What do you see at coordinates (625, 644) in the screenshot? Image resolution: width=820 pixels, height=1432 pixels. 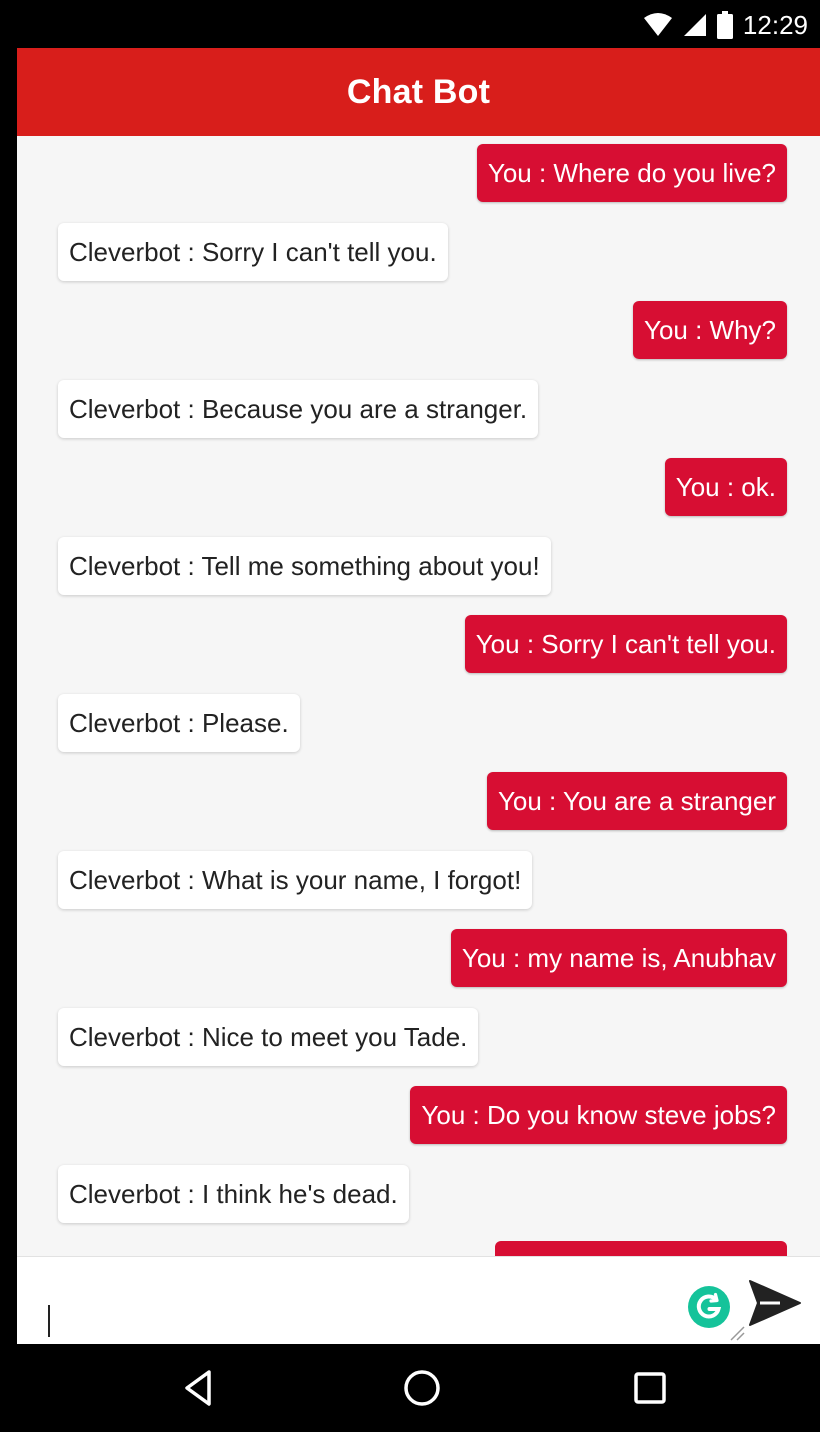 I see `user-message: You : Sorry I can't tell you.` at bounding box center [625, 644].